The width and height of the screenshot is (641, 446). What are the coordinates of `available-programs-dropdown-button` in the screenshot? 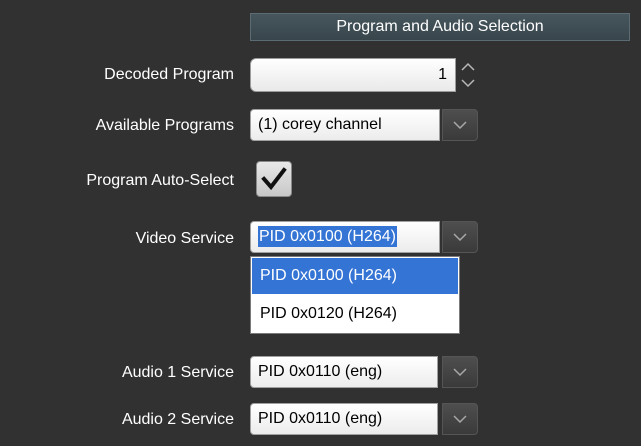 It's located at (460, 125).